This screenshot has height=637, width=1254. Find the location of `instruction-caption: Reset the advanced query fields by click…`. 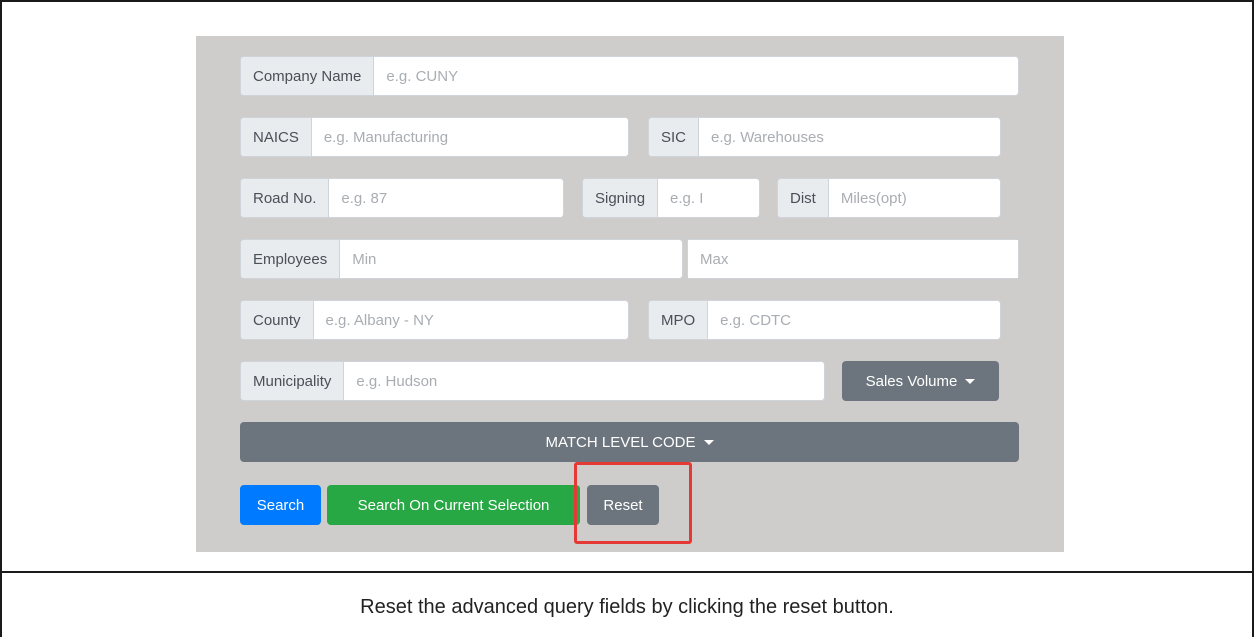

instruction-caption: Reset the advanced query fields by click… is located at coordinates (627, 607).